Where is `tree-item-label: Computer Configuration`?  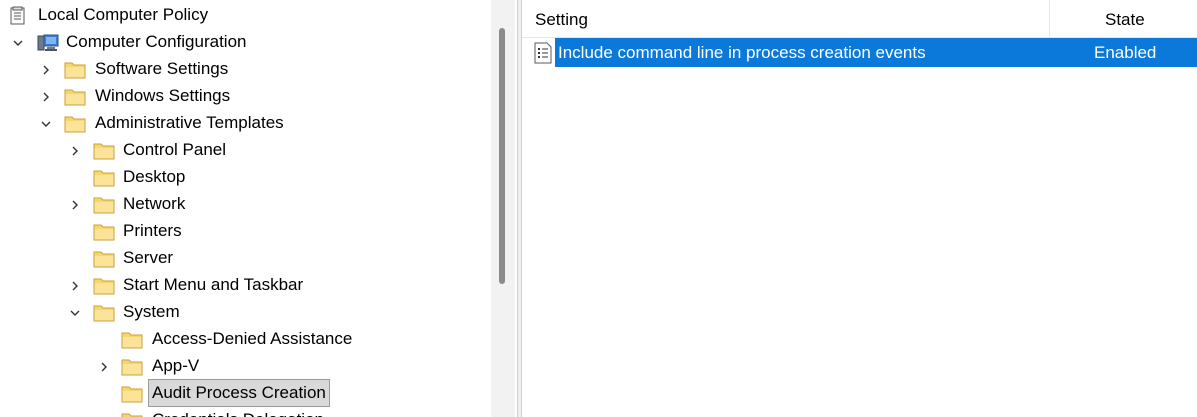
tree-item-label: Computer Configuration is located at coordinates (156, 41).